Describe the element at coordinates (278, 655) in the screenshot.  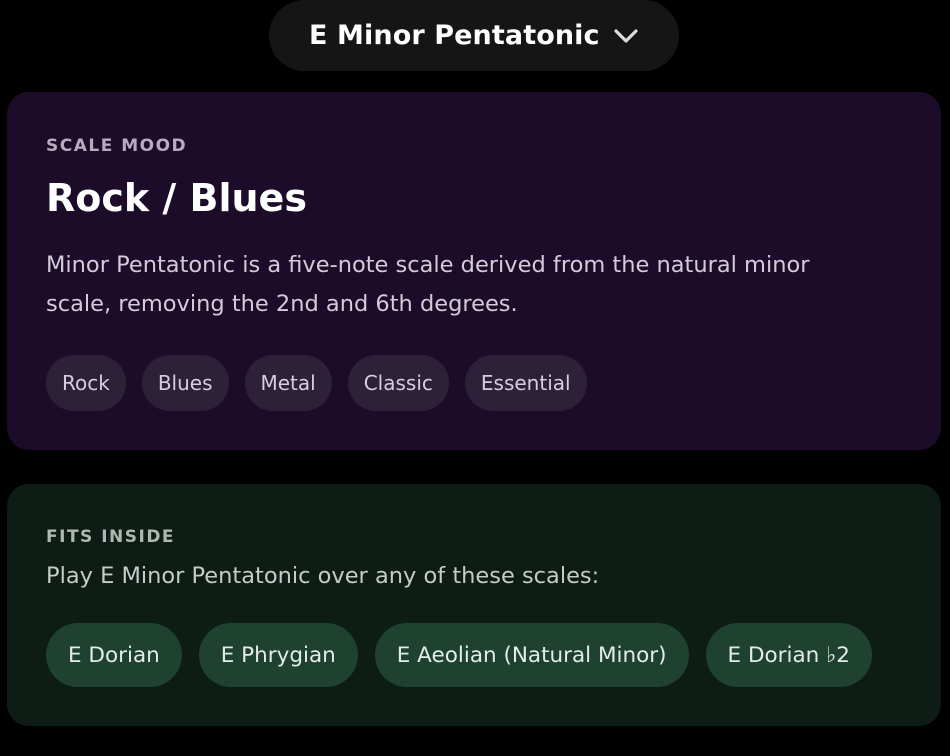
I see `parent-scale-pill: E Phrygian` at that location.